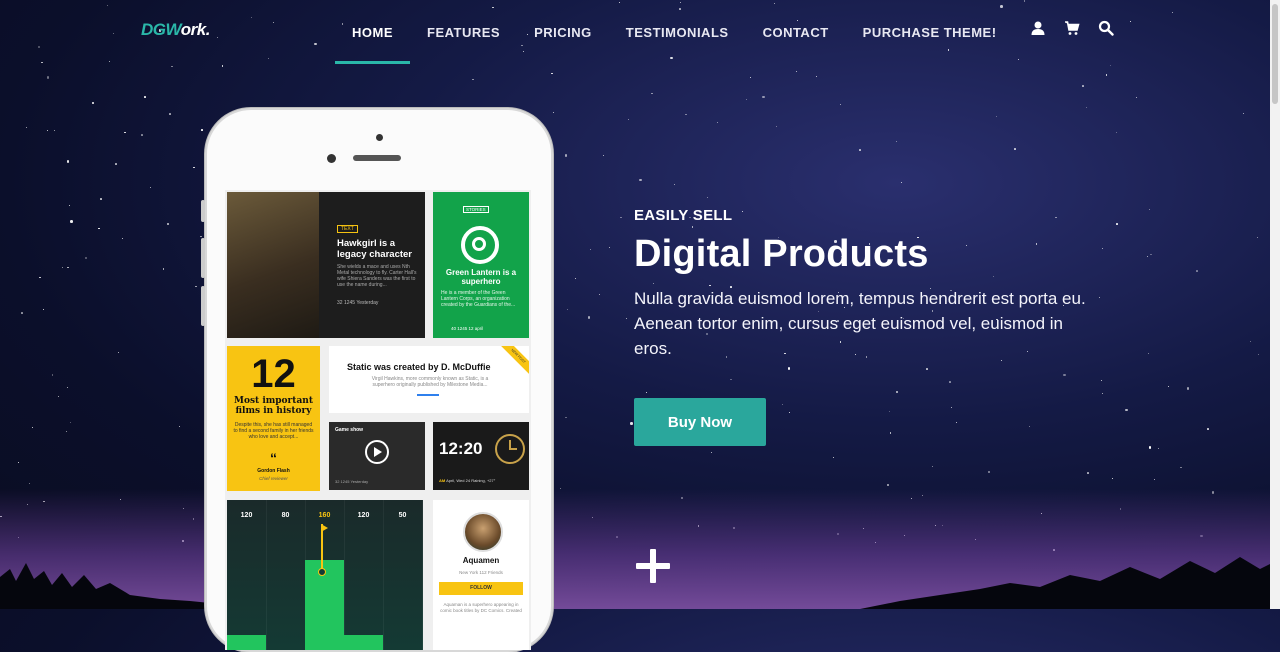 The height and width of the screenshot is (652, 1280). I want to click on nav-item-testimonials: TESTIMONIALS, so click(677, 32).